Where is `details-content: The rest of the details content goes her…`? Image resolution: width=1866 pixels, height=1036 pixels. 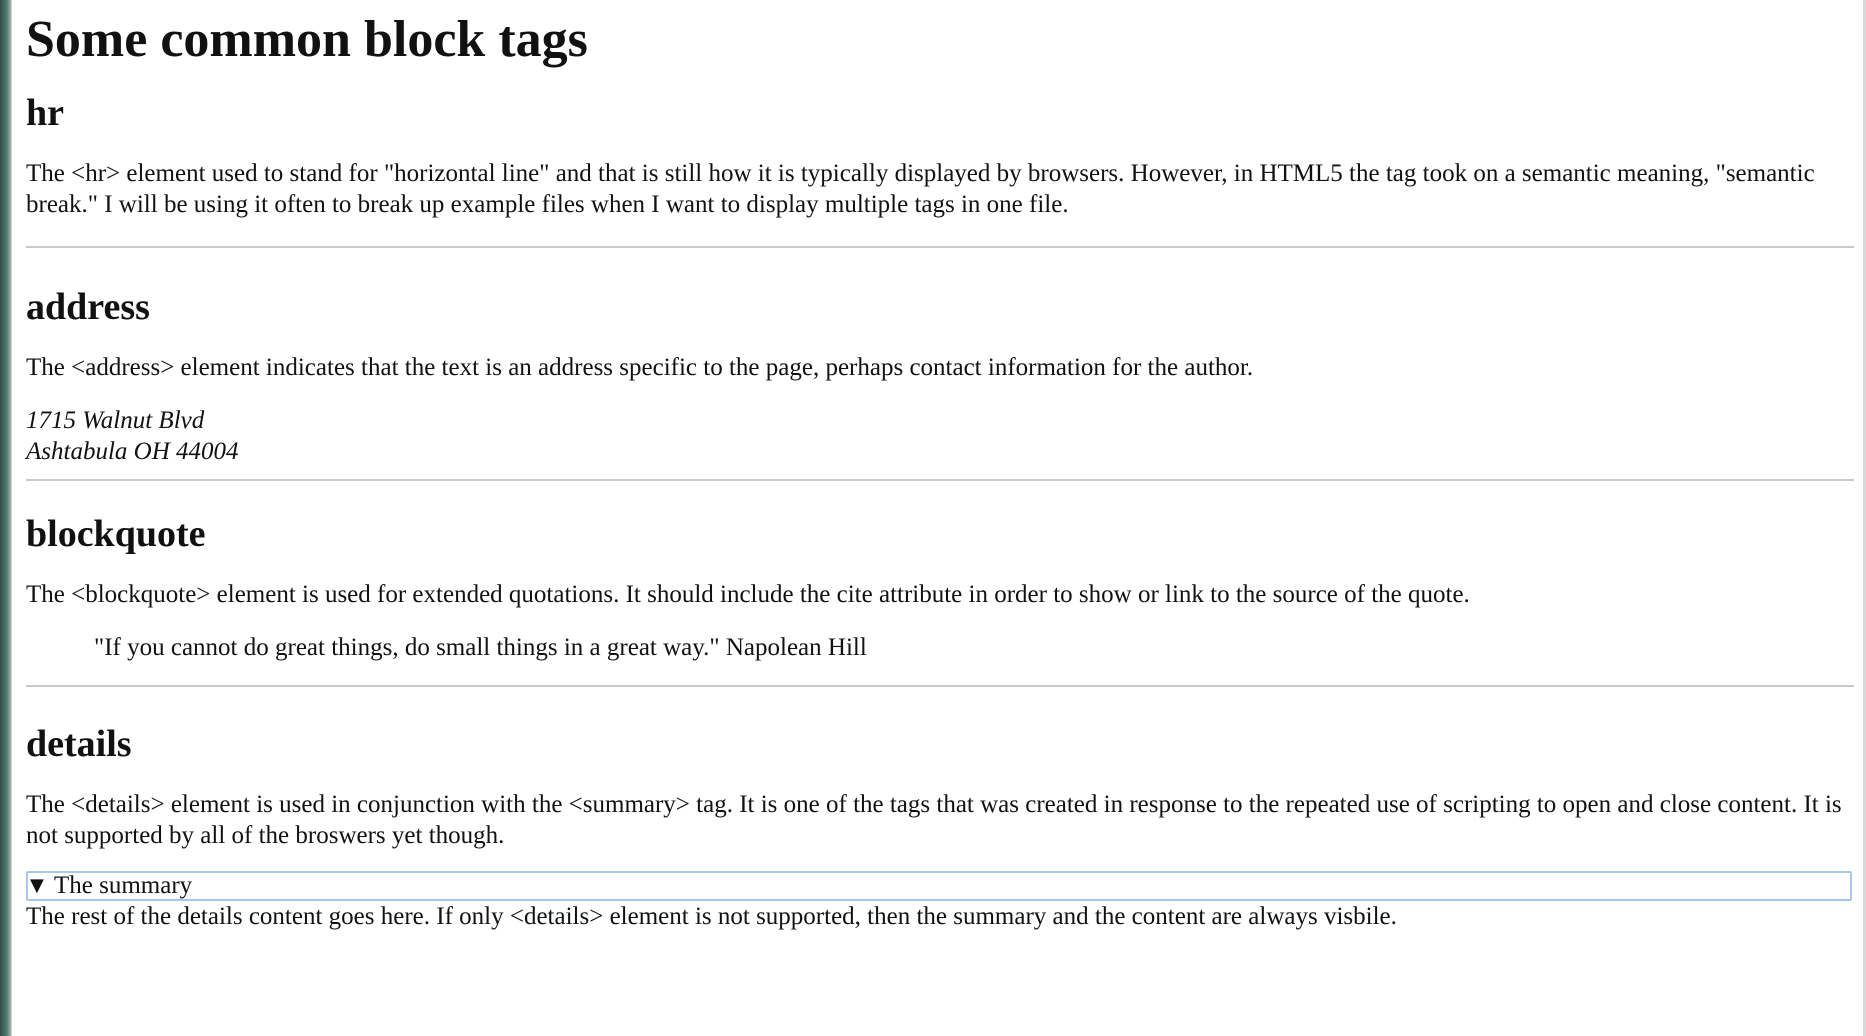
details-content: The rest of the details content goes her… is located at coordinates (711, 916).